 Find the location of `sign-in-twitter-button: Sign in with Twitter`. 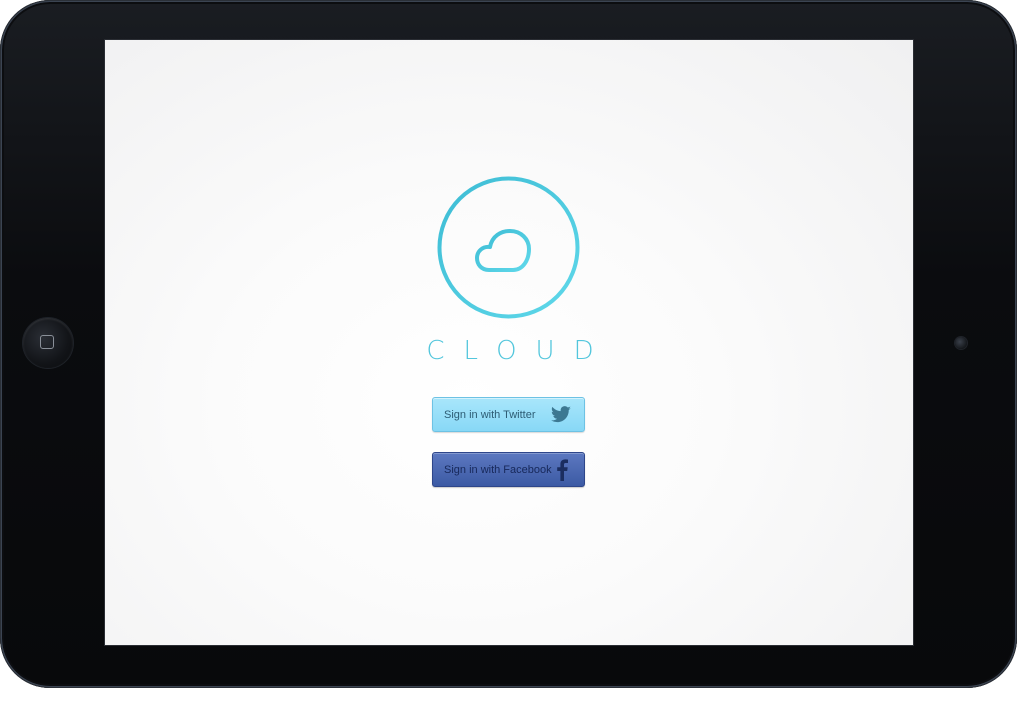

sign-in-twitter-button: Sign in with Twitter is located at coordinates (508, 414).